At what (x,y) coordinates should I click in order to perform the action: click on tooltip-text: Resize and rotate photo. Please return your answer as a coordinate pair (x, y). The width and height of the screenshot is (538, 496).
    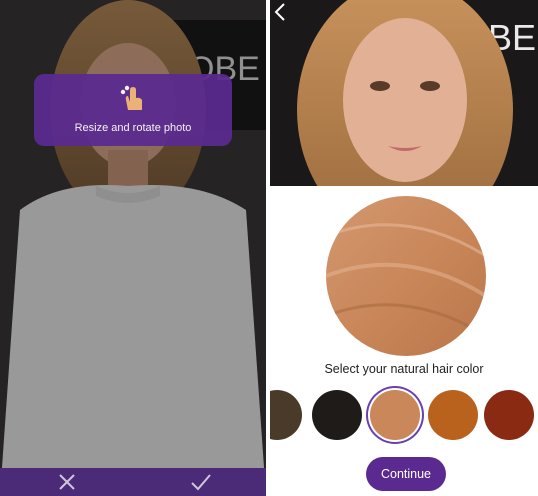
    Looking at the image, I should click on (133, 128).